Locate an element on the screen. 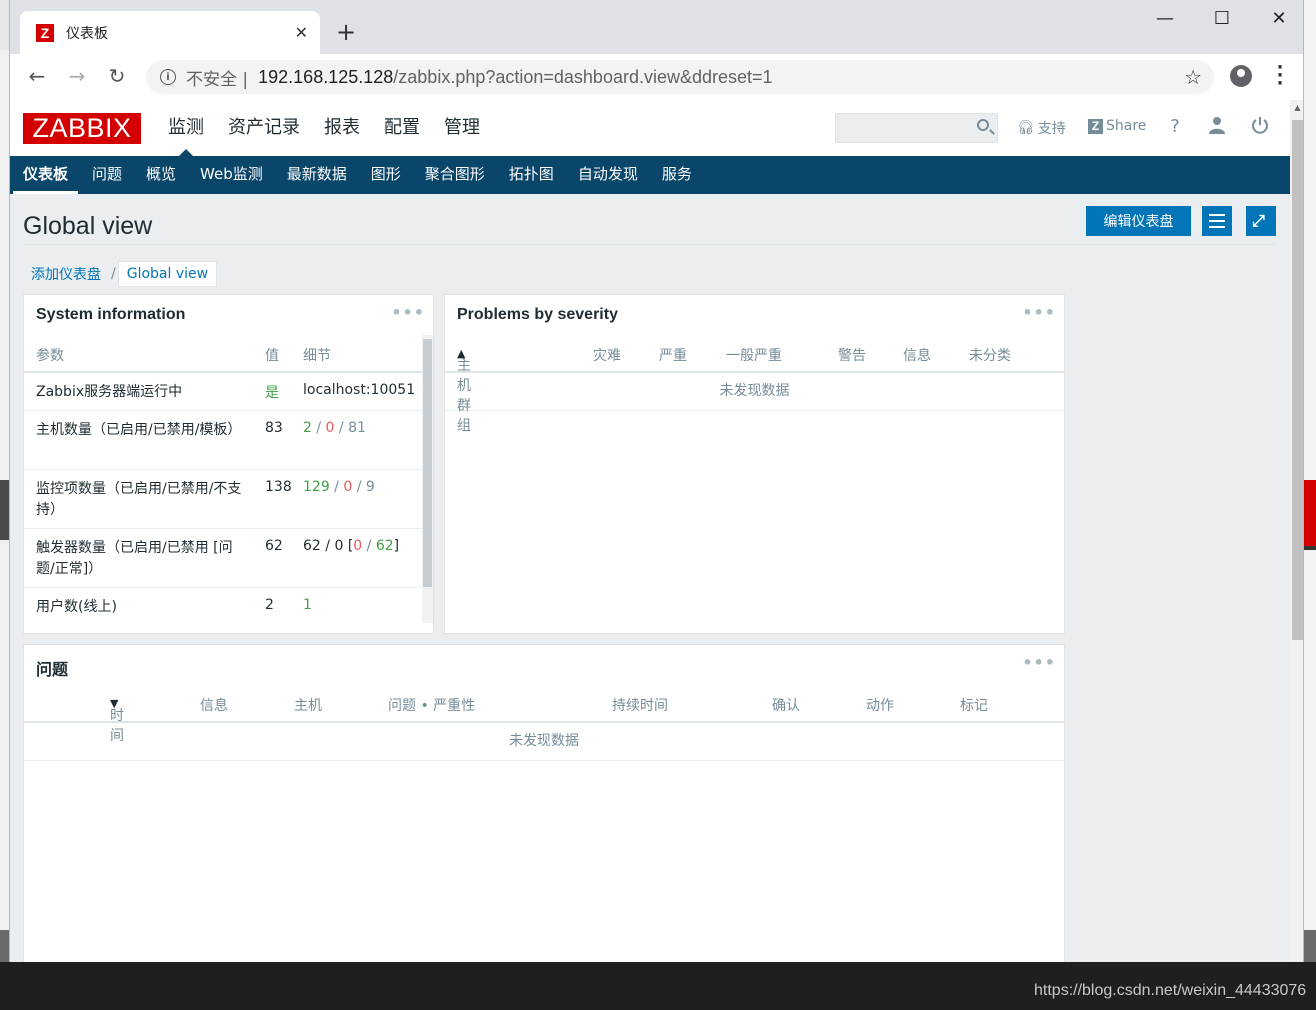  breadcrumb-current: Global view is located at coordinates (167, 274).